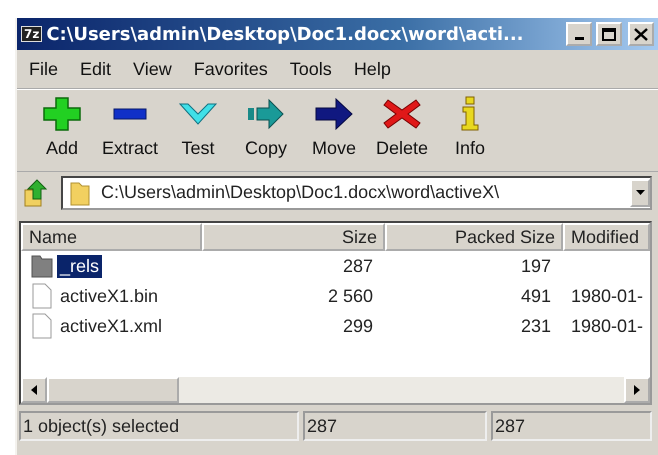  Describe the element at coordinates (198, 133) in the screenshot. I see `toolbar-button: Test` at that location.